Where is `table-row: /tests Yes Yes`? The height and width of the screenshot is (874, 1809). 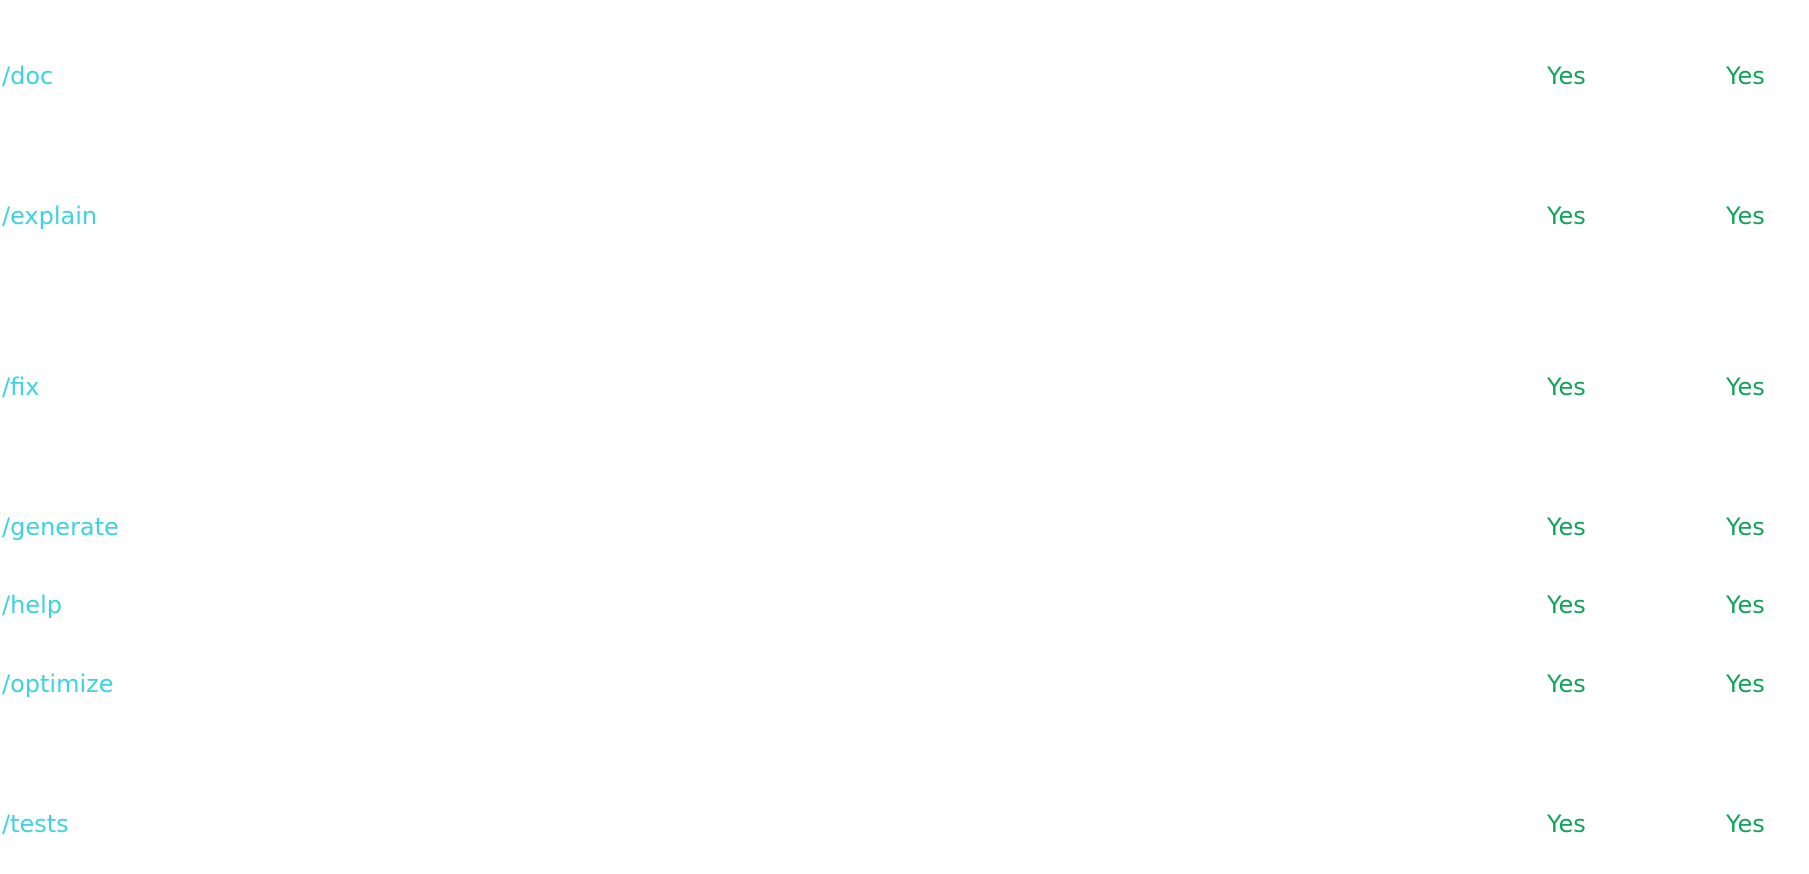 table-row: /tests Yes Yes is located at coordinates (904, 824).